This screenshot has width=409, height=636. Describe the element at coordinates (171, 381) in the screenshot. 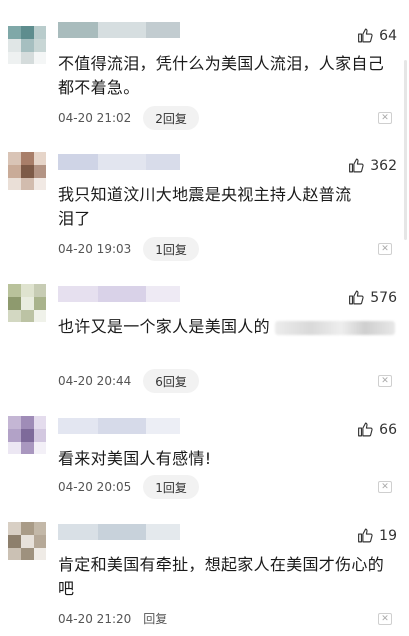

I see `replies-button: 6回复` at that location.